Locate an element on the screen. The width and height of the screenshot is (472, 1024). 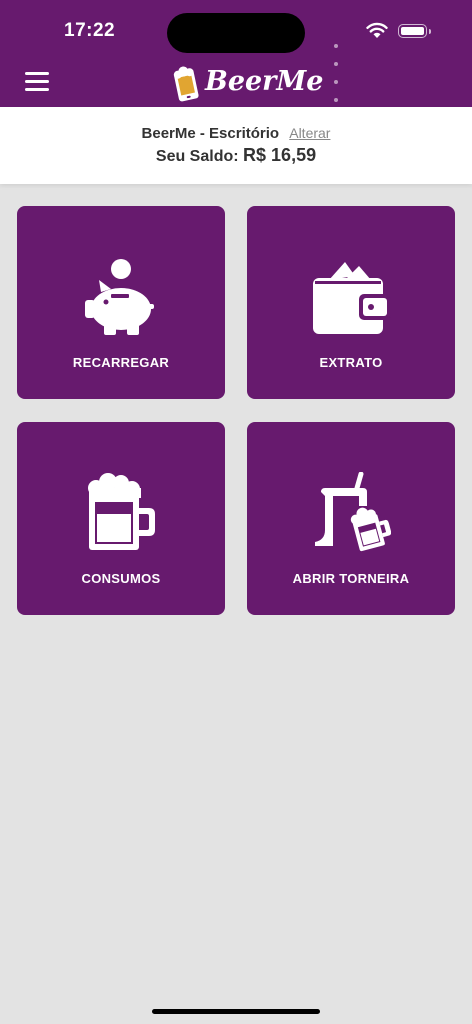
wallet-icon is located at coordinates (352, 298).